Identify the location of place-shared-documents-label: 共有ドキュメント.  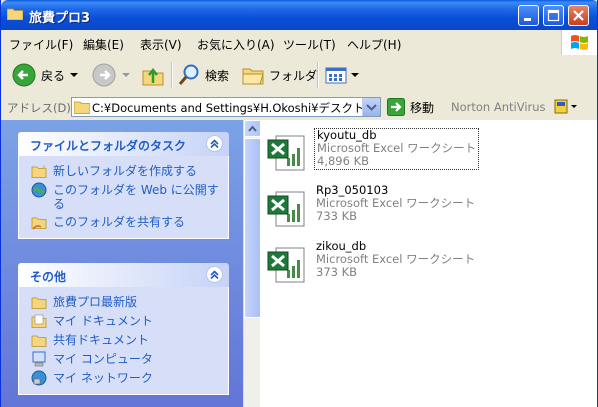
(101, 340).